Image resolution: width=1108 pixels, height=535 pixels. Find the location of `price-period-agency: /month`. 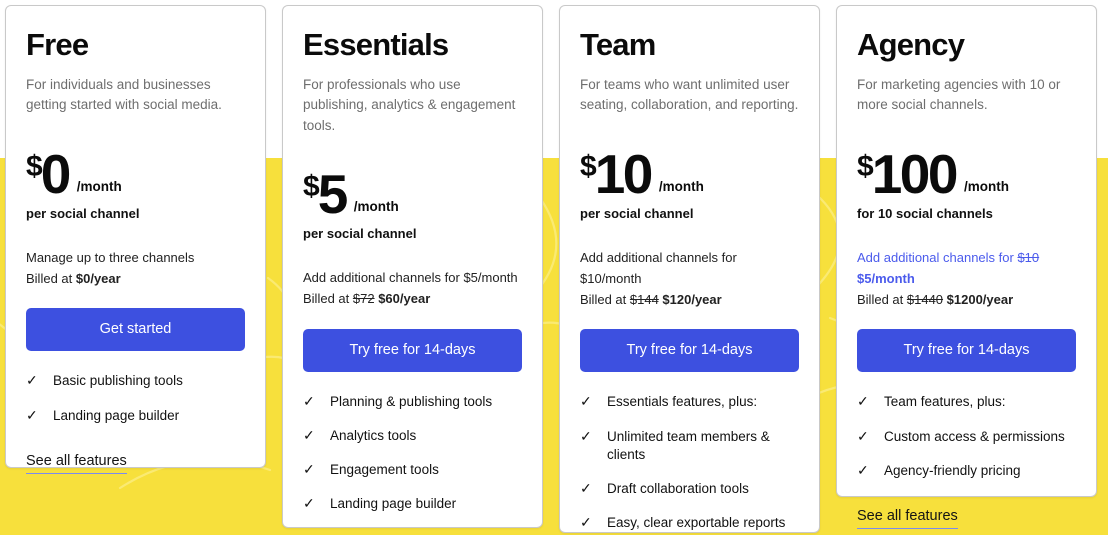

price-period-agency: /month is located at coordinates (986, 187).